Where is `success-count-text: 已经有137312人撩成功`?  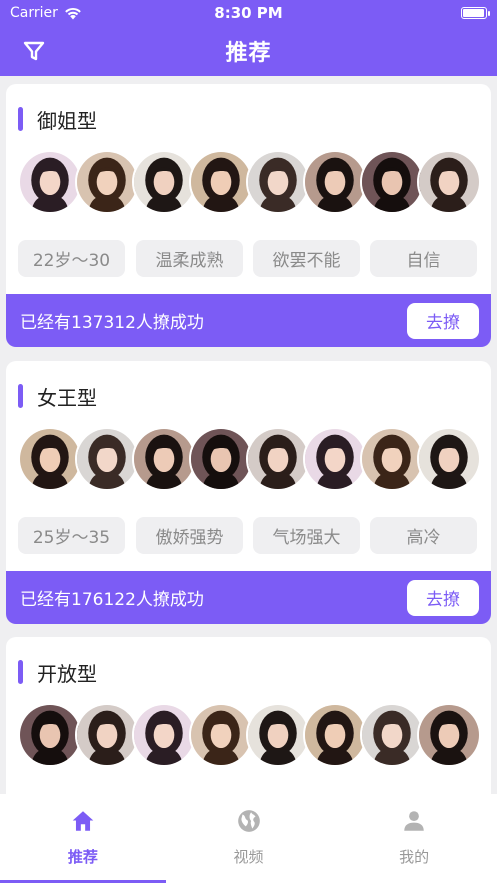 success-count-text: 已经有137312人撩成功 is located at coordinates (112, 323).